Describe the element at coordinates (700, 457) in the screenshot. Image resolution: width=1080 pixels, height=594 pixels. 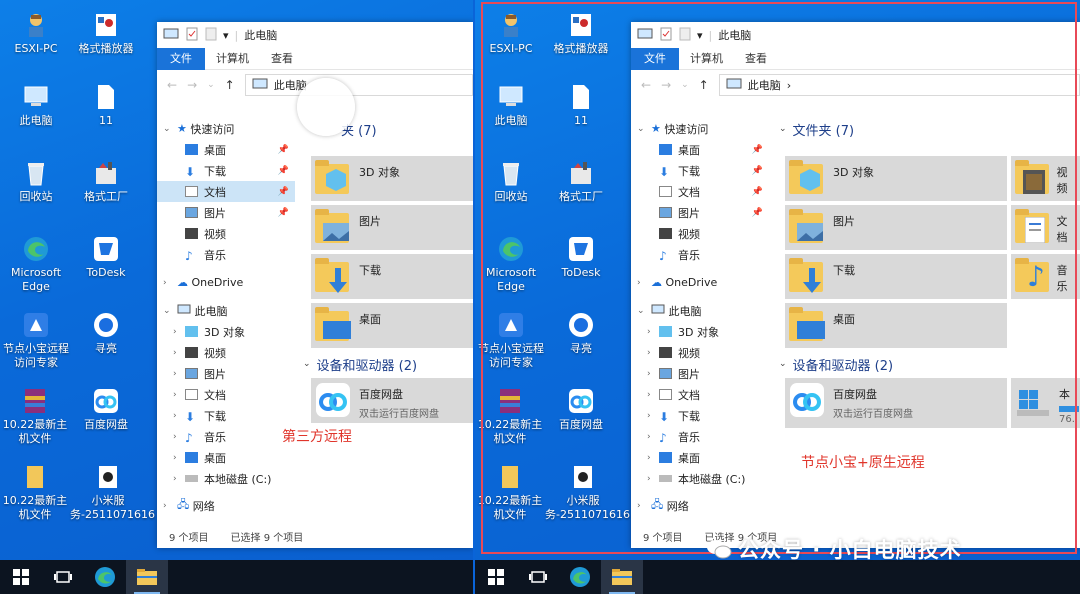
I see `nav-pc-desktop: › 桌面` at that location.